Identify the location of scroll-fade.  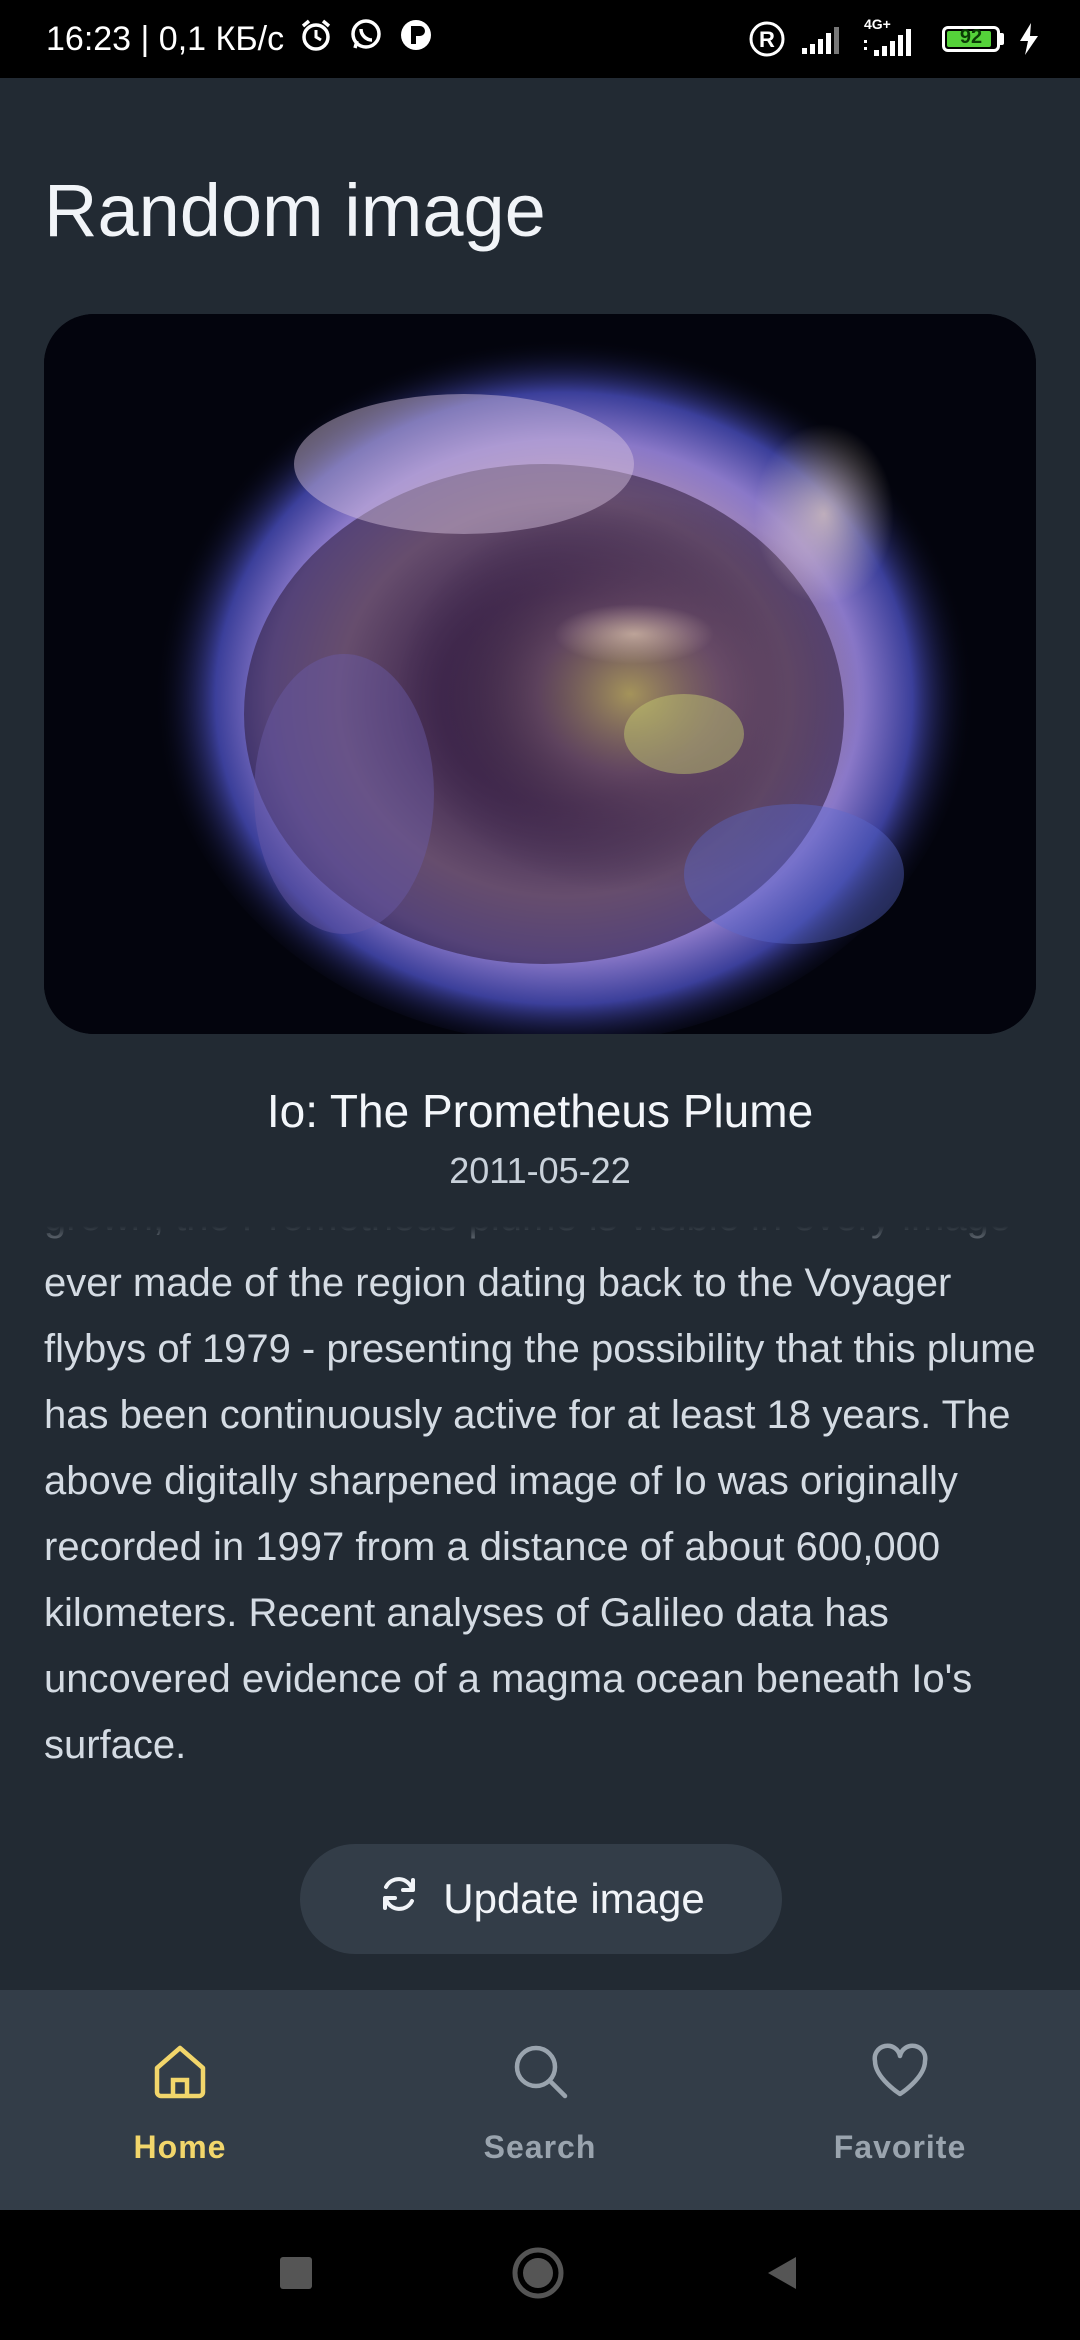
(544, 1246).